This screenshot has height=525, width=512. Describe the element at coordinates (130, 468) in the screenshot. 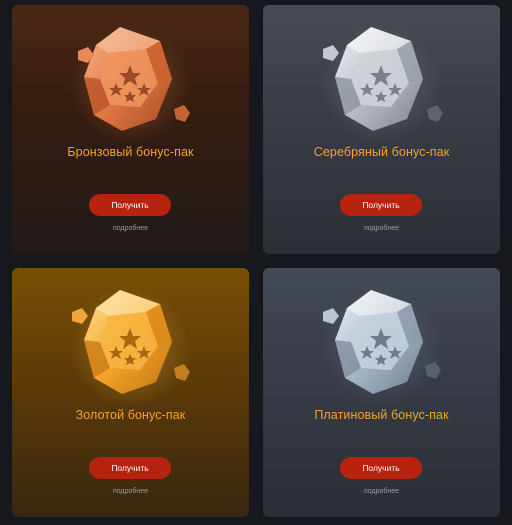

I see `get-gold-button: Получить` at that location.